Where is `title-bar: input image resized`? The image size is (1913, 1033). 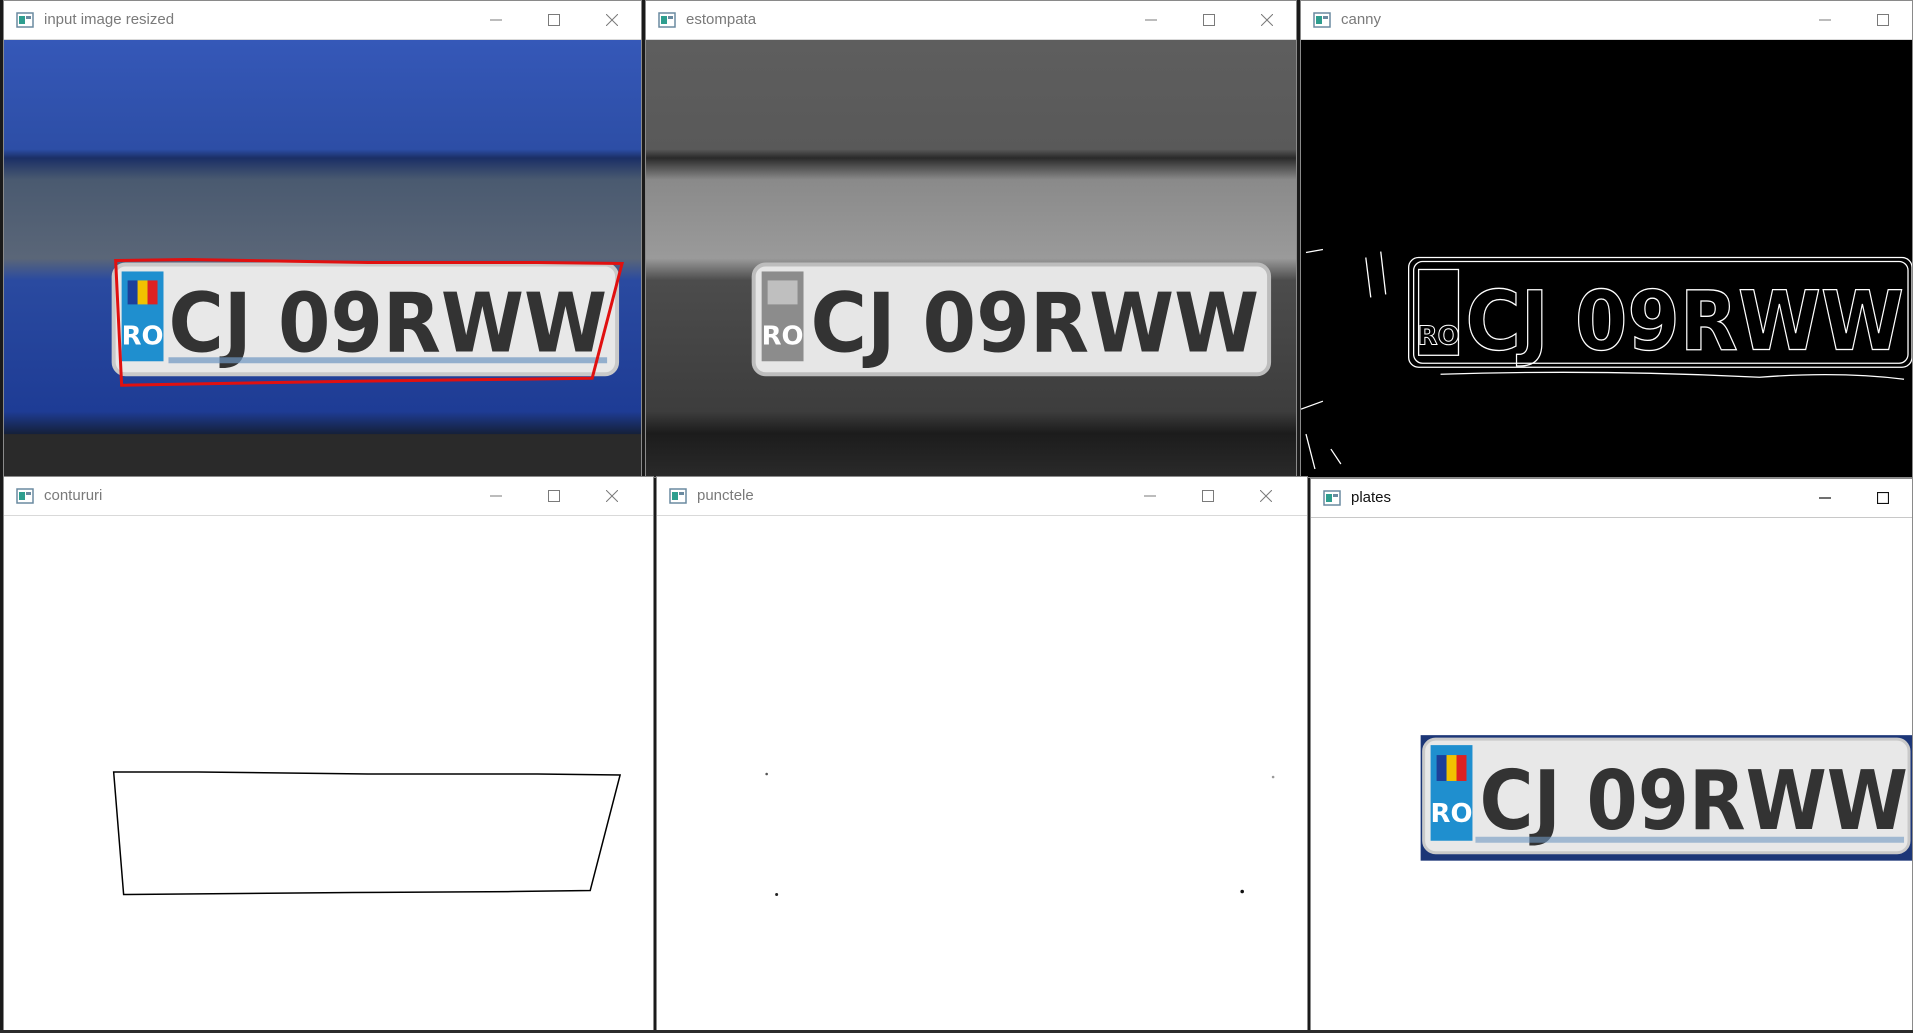 title-bar: input image resized is located at coordinates (322, 20).